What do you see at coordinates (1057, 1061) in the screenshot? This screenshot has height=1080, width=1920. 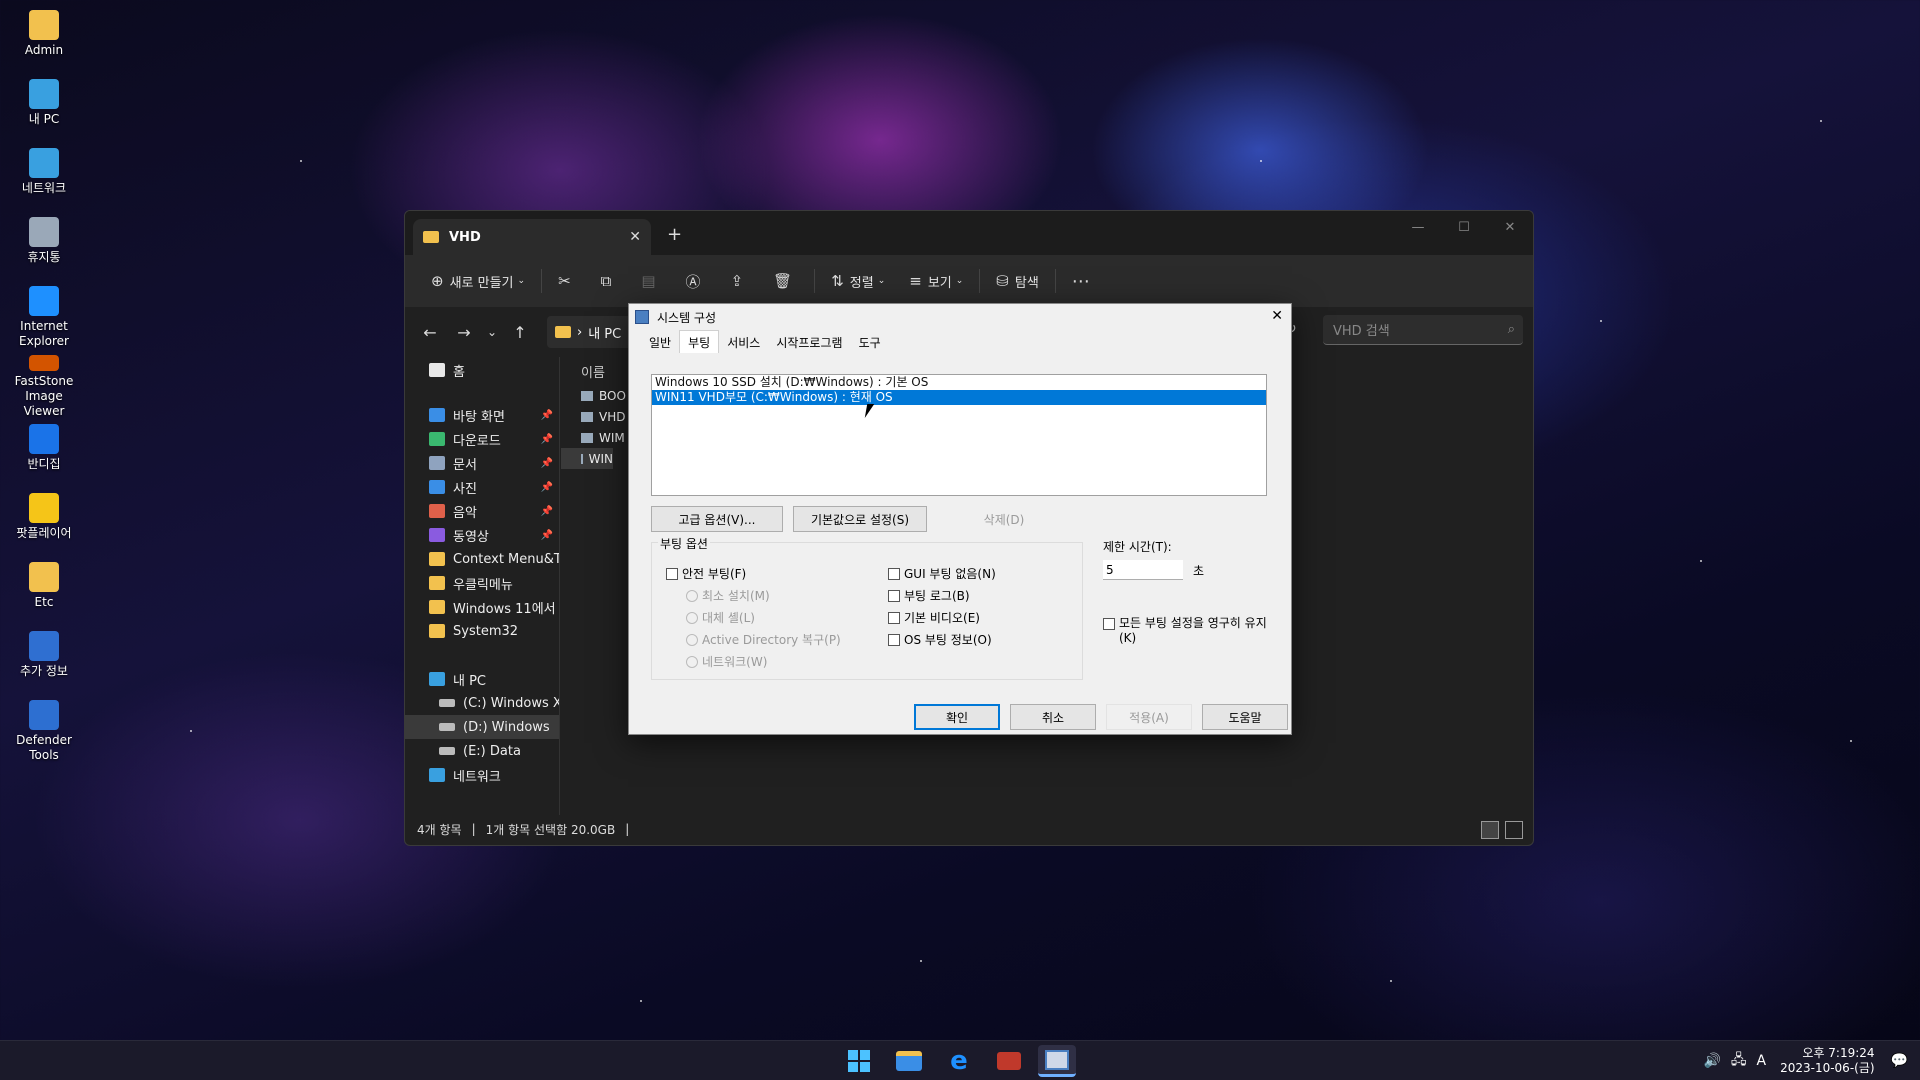 I see `msconfig-taskbar-button` at bounding box center [1057, 1061].